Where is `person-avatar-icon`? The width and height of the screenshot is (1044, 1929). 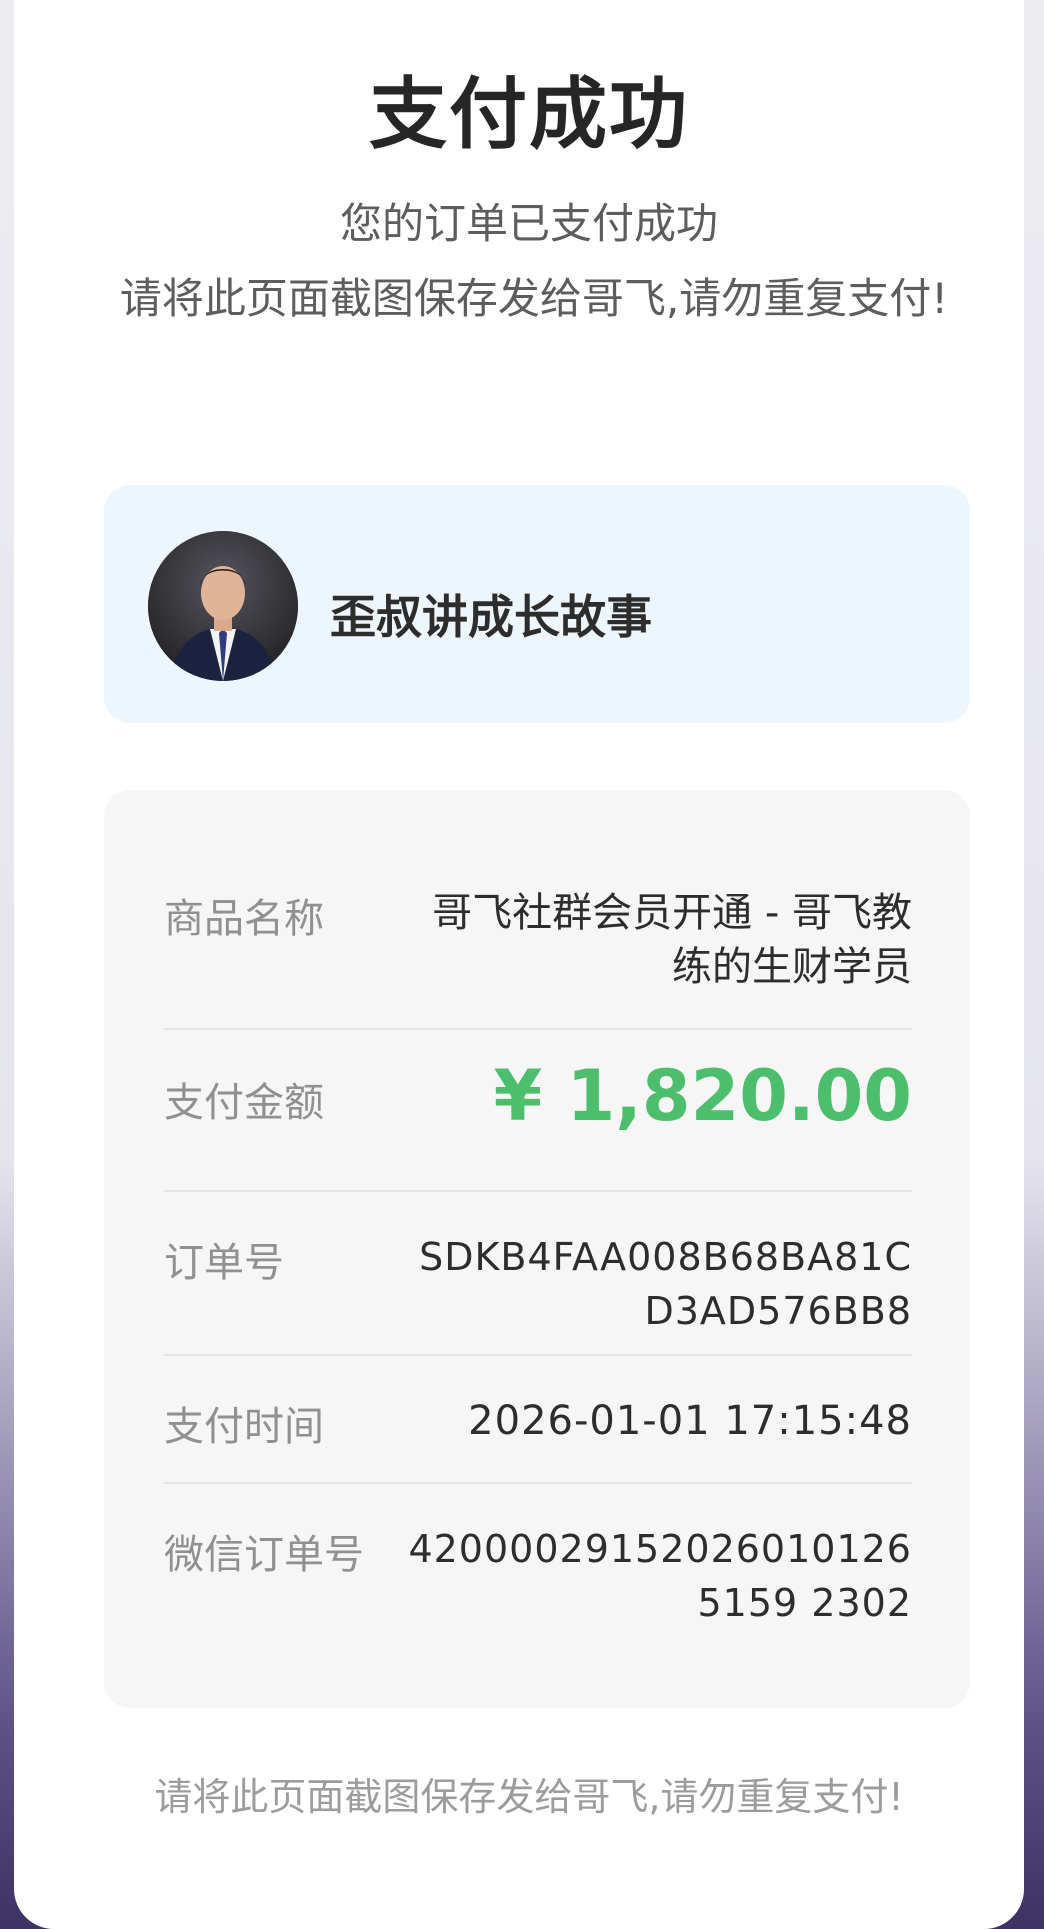
person-avatar-icon is located at coordinates (223, 606).